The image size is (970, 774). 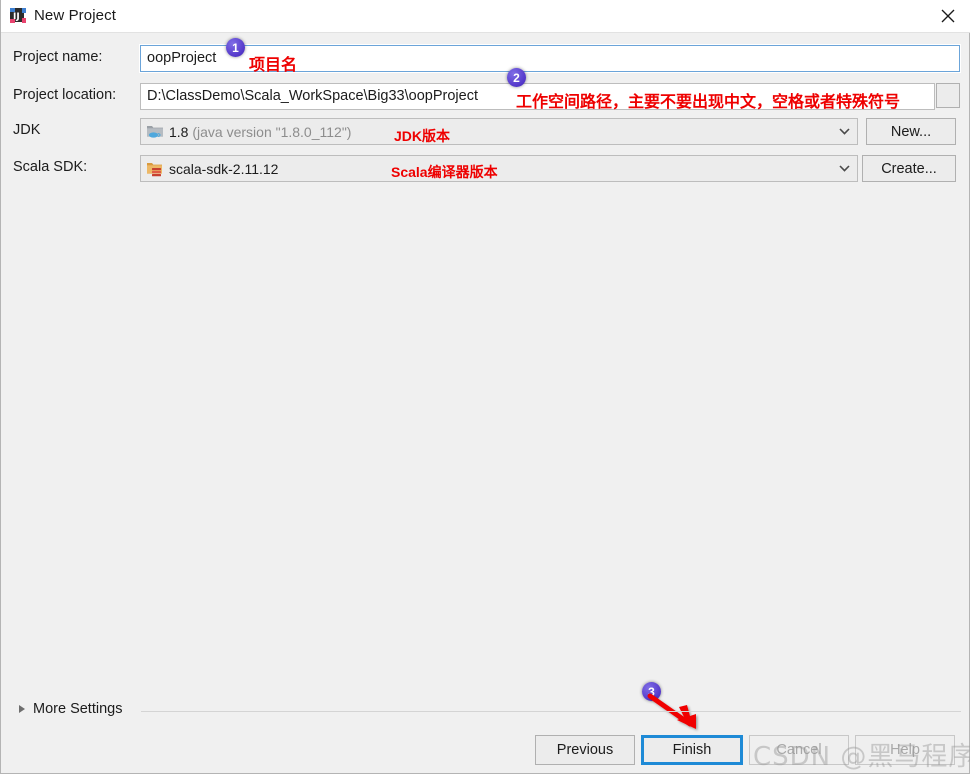 What do you see at coordinates (516, 77) in the screenshot?
I see `badge-2: 2` at bounding box center [516, 77].